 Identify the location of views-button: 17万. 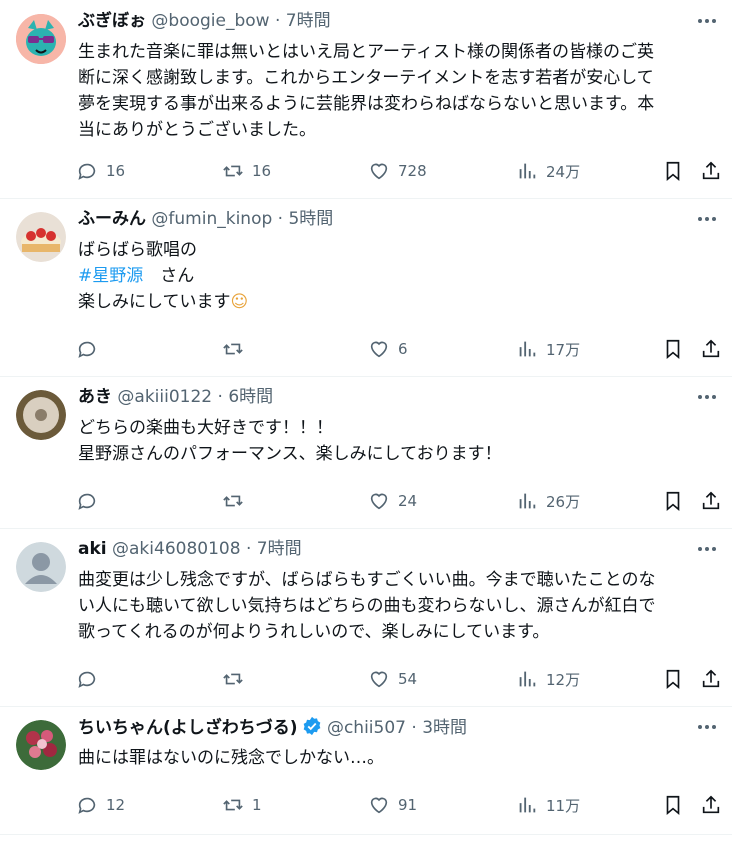
(548, 349).